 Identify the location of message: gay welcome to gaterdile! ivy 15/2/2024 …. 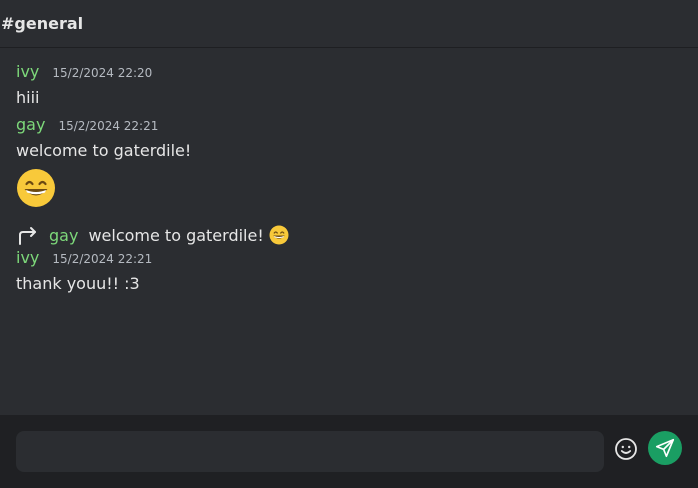
(349, 259).